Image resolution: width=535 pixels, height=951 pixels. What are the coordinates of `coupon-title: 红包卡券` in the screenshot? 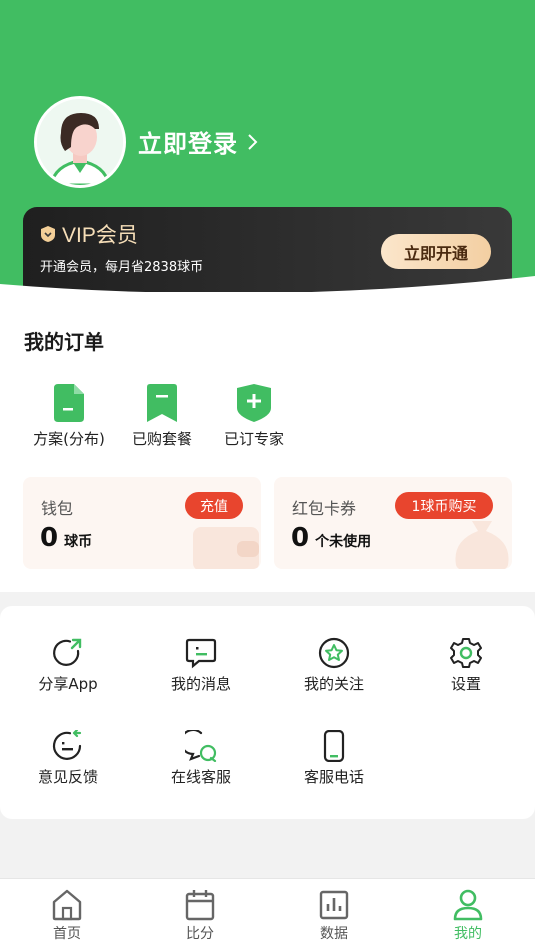 It's located at (324, 508).